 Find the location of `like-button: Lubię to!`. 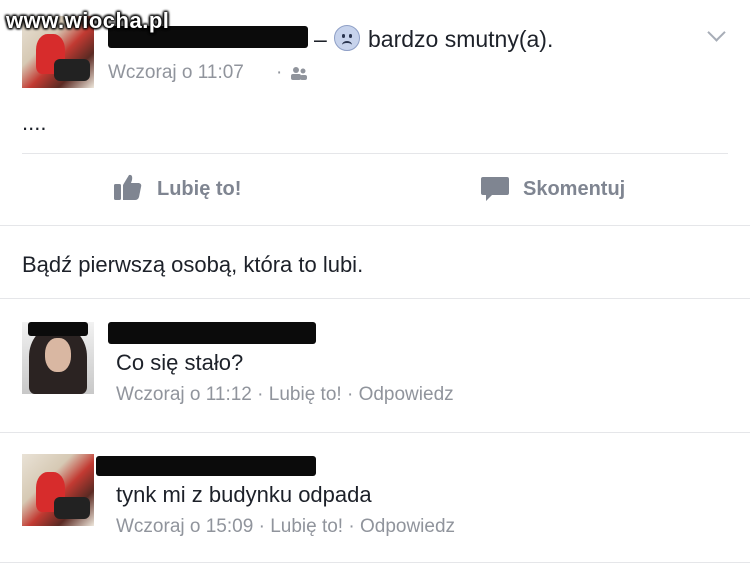

like-button: Lubię to! is located at coordinates (192, 189).